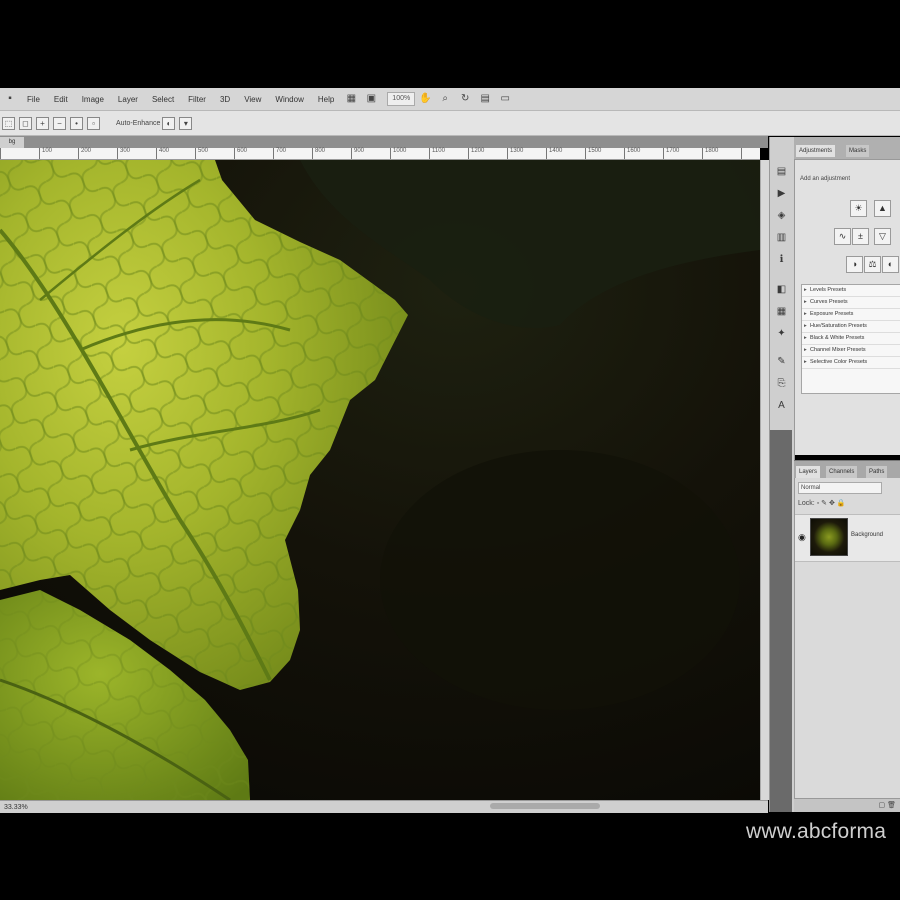 Image resolution: width=900 pixels, height=900 pixels. Describe the element at coordinates (802, 537) in the screenshot. I see `visibility-eye-icon: ◉` at that location.